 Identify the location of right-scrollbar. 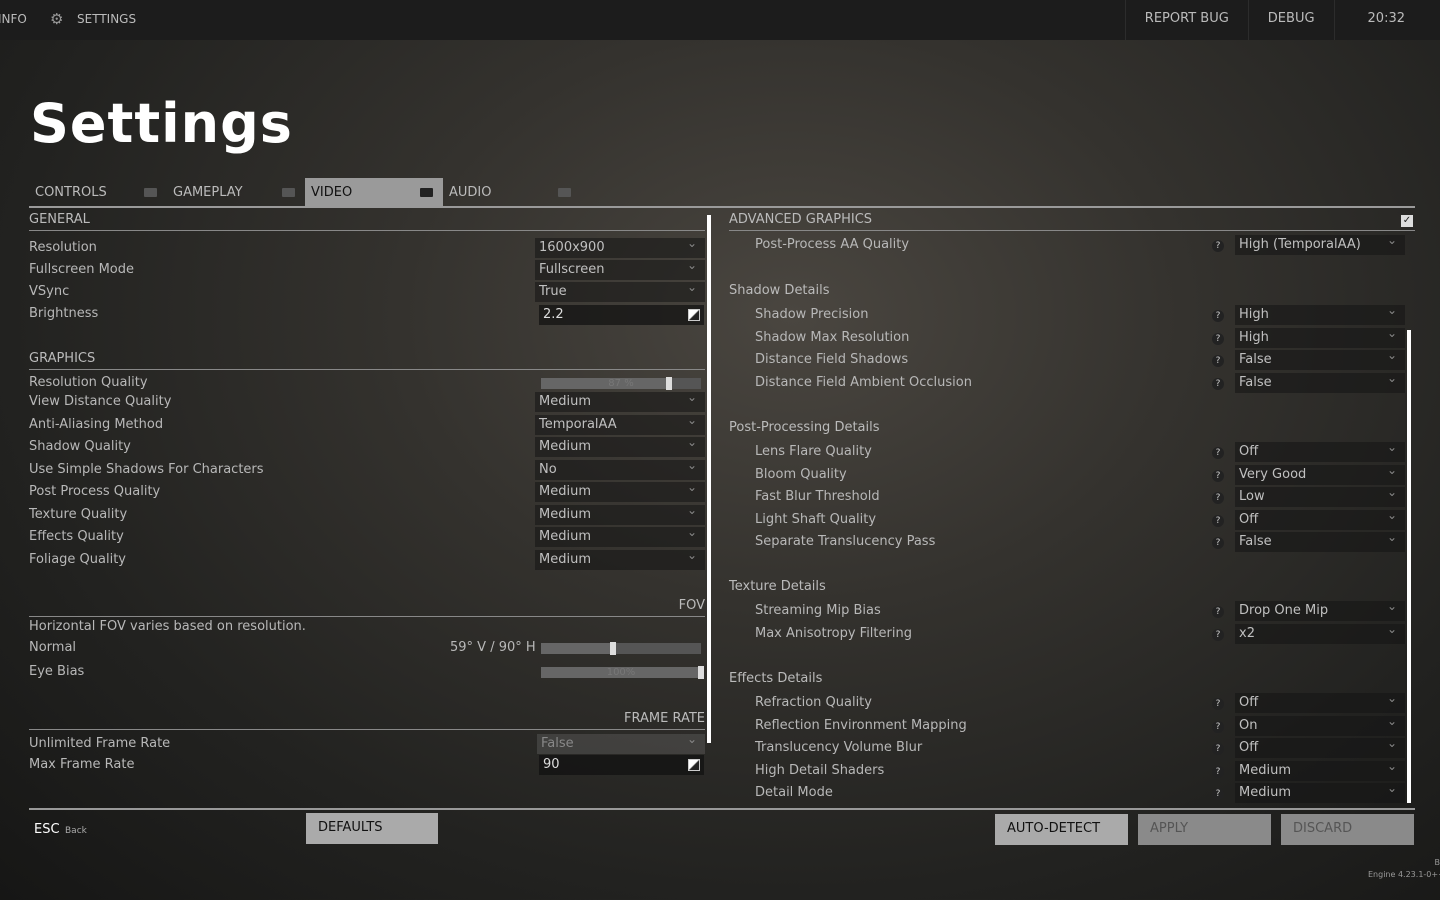
(1409, 566).